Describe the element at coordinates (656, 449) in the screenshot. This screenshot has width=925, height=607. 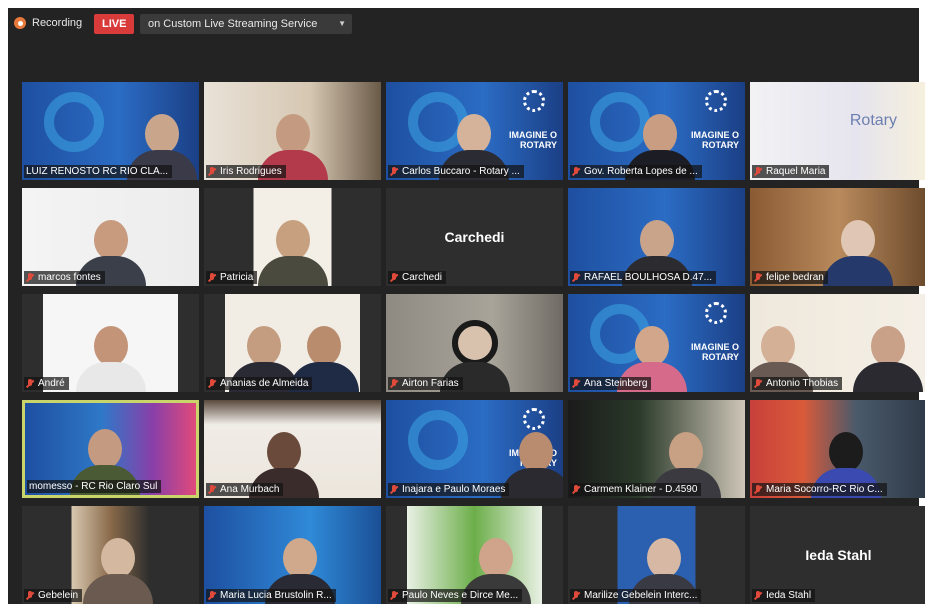
I see `participant-tile: Carmem Klainer - D.4590` at that location.